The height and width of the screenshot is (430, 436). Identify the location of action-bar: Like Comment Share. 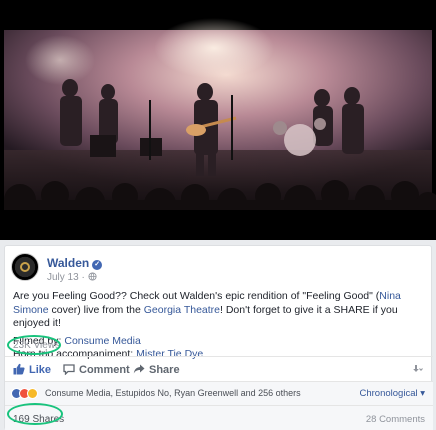
(219, 369).